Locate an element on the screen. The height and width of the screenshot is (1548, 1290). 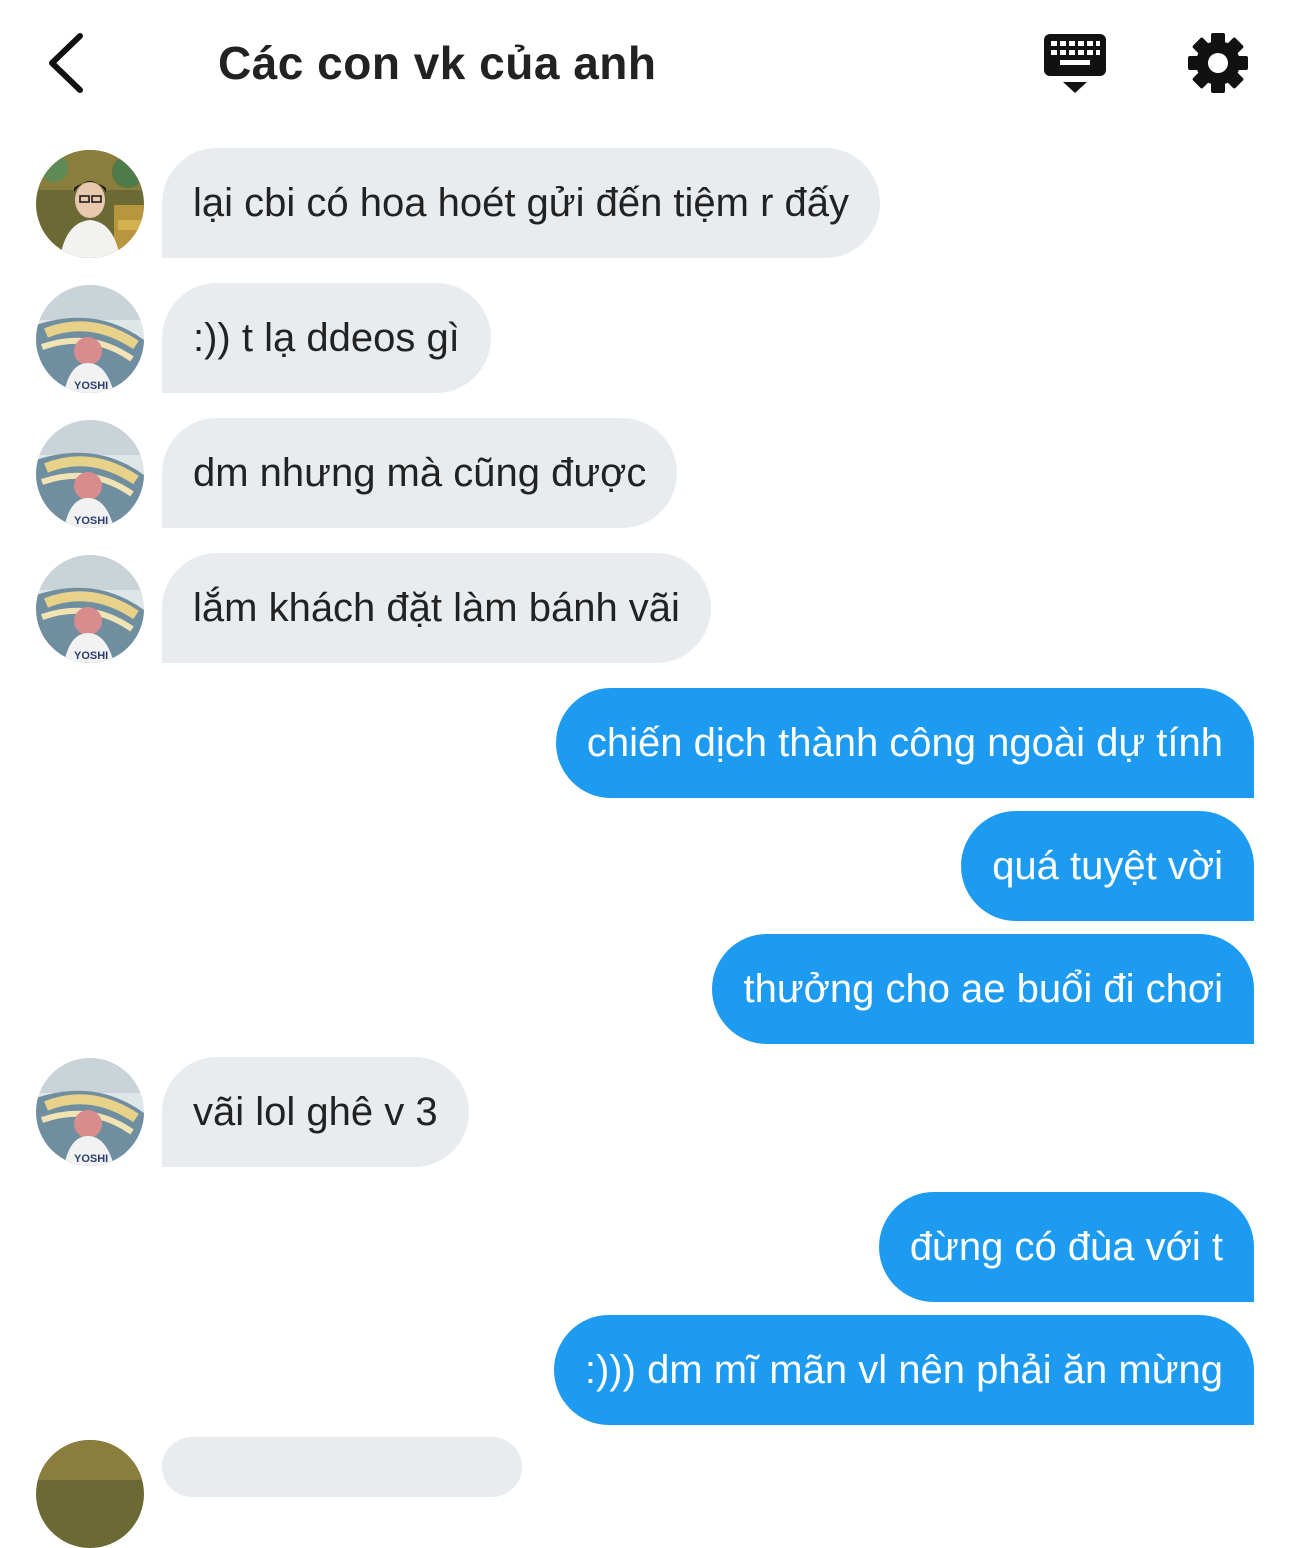
conversation-title: Các con vk của anh is located at coordinates (437, 63).